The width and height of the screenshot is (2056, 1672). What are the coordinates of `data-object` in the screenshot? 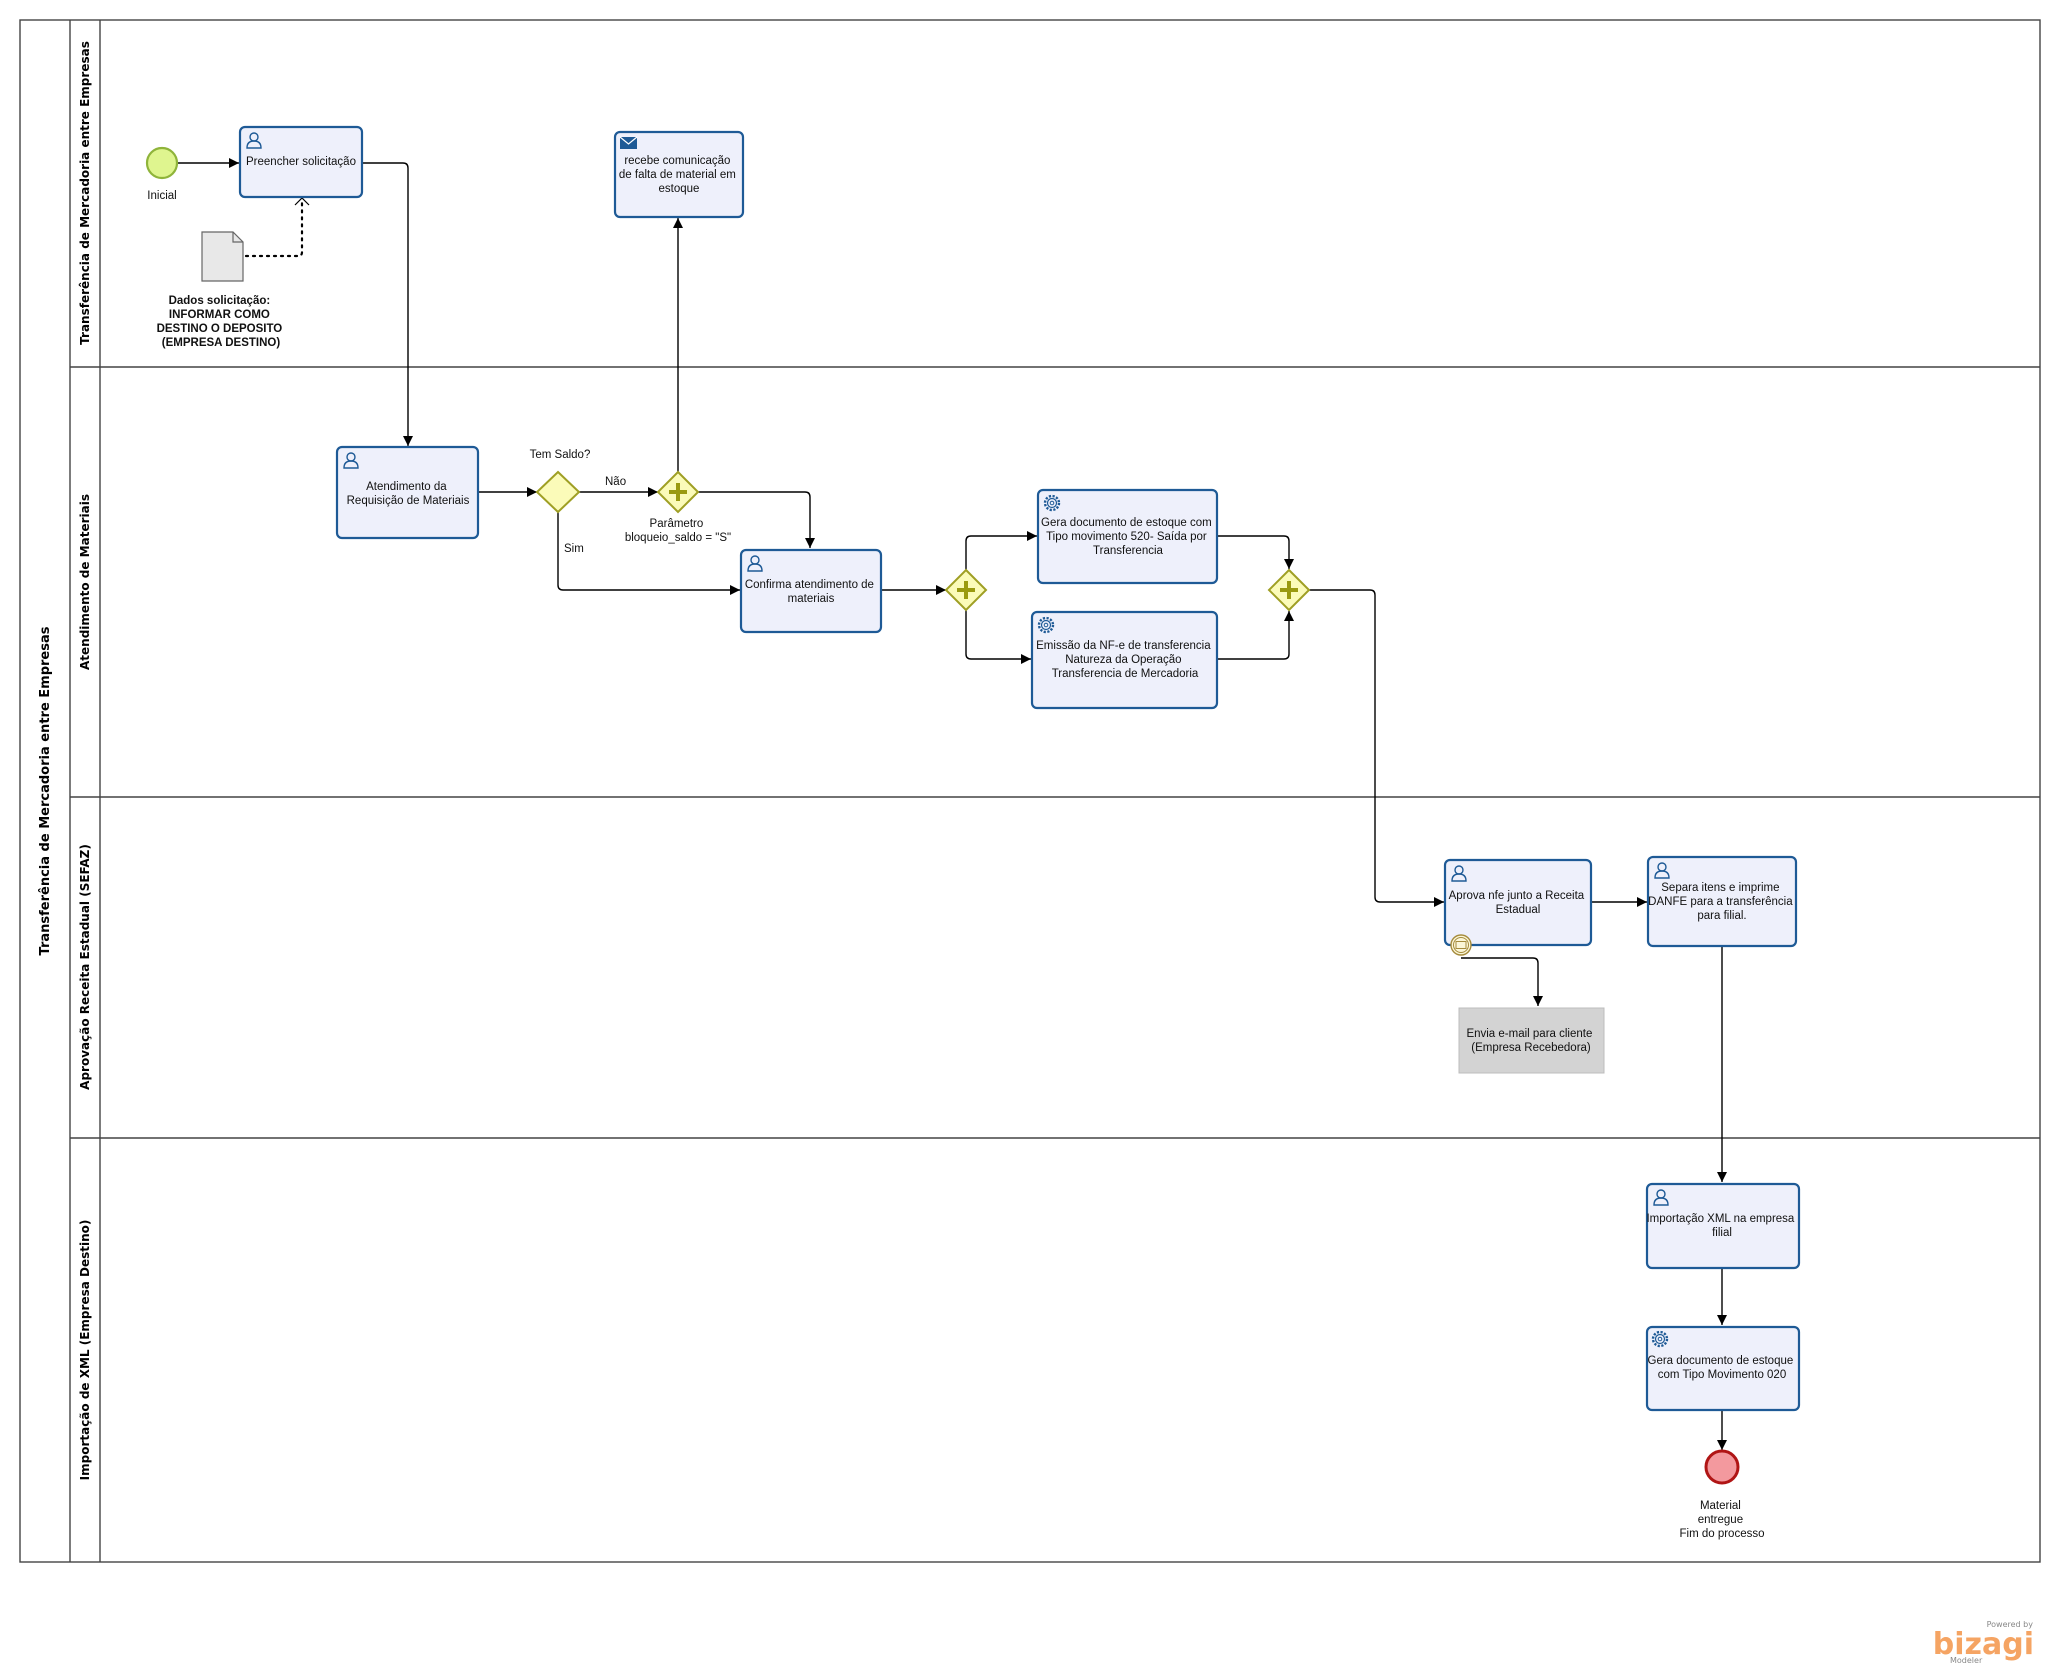 It's located at (222, 256).